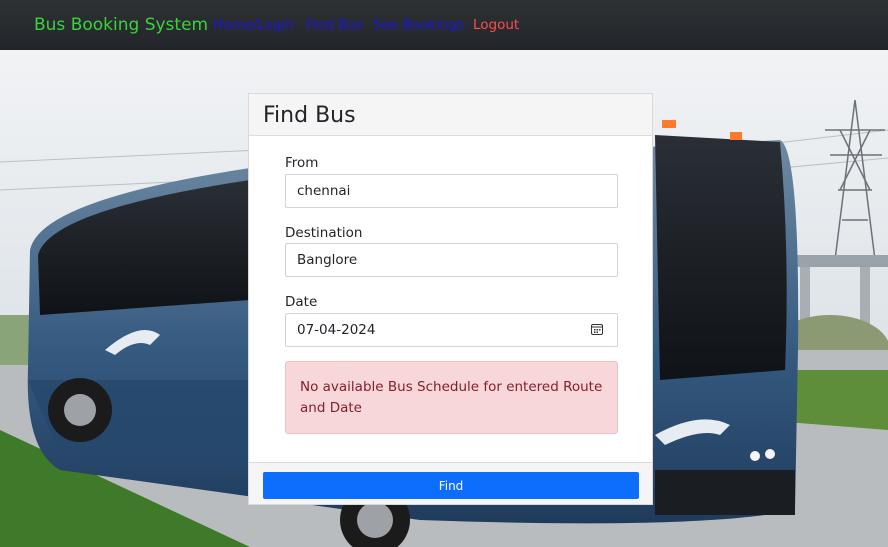 This screenshot has height=547, width=888. I want to click on calendar-icon, so click(597, 329).